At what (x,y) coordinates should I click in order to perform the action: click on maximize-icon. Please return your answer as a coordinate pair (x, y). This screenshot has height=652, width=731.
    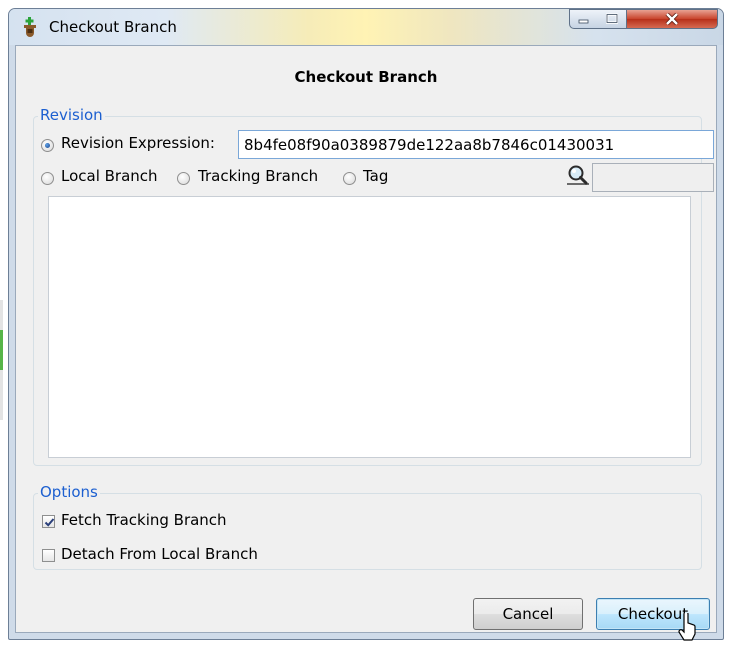
    Looking at the image, I should click on (612, 18).